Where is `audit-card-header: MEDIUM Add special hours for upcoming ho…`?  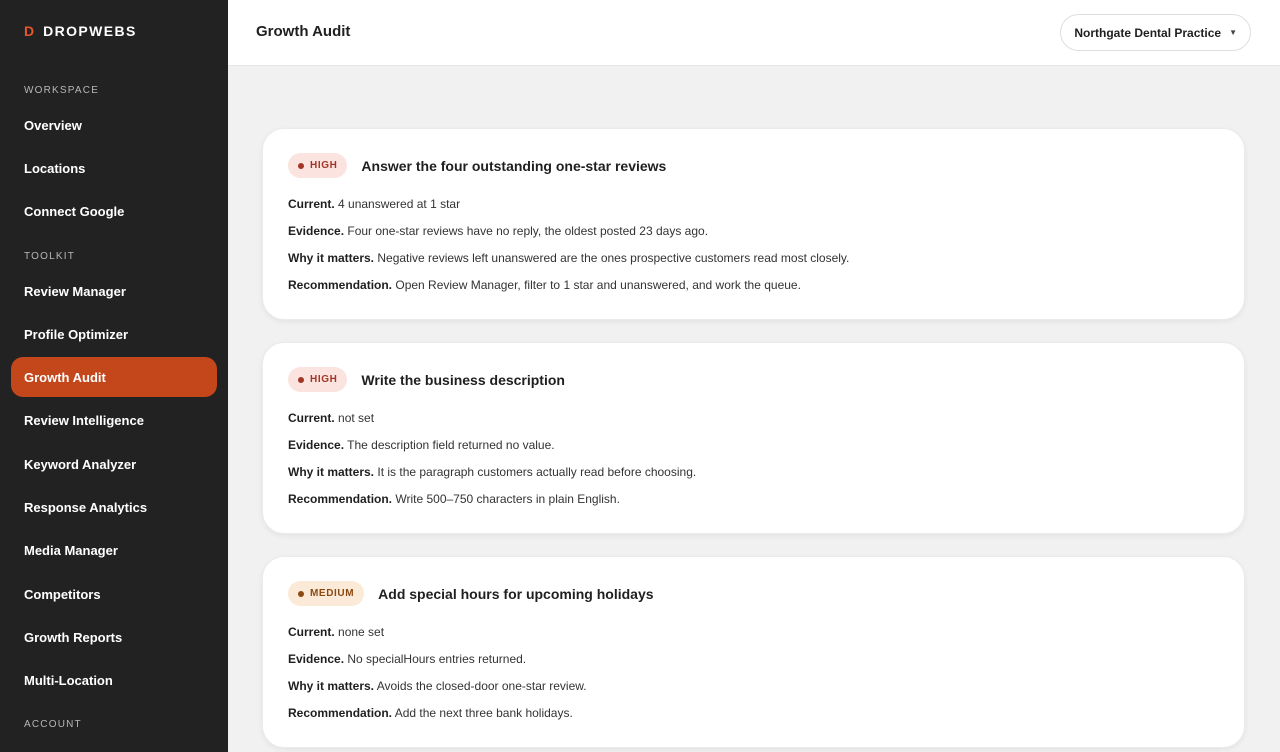
audit-card-header: MEDIUM Add special hours for upcoming ho… is located at coordinates (471, 593).